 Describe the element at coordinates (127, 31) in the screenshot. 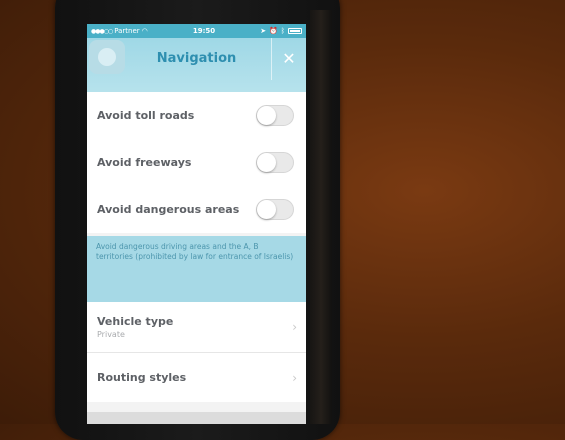

I see `carrier-name: Partner` at that location.